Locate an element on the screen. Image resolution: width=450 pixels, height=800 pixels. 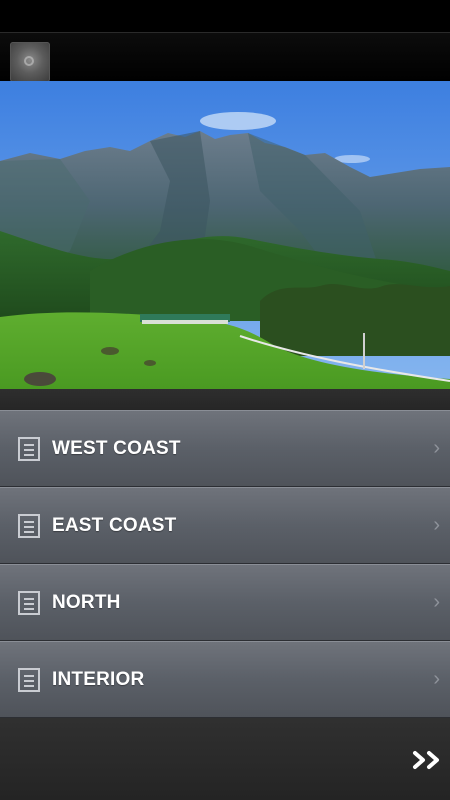
double-chevron-right-icon is located at coordinates (426, 760).